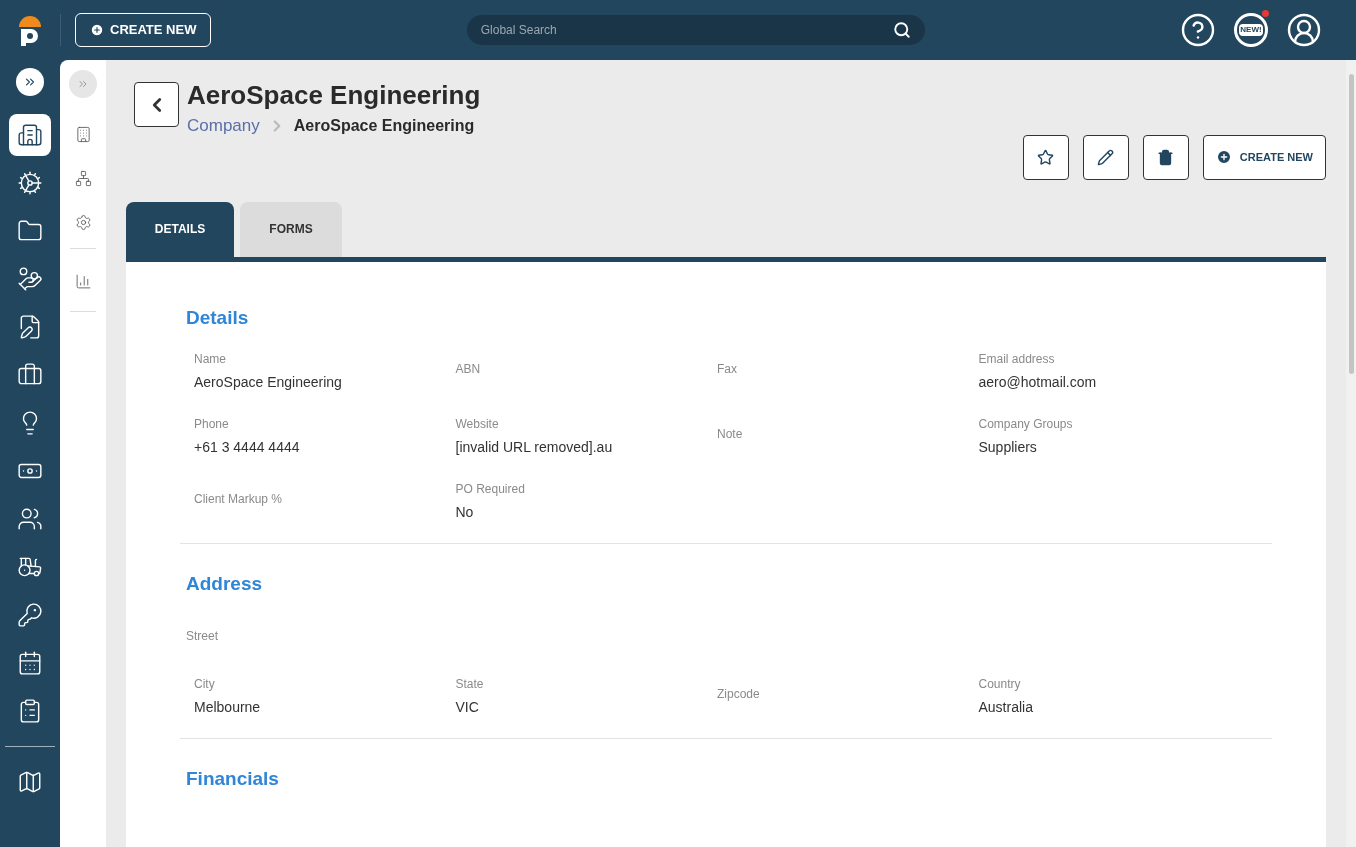 The height and width of the screenshot is (847, 1356). I want to click on breadcrumb-current: AeroSpace Engineering, so click(384, 125).